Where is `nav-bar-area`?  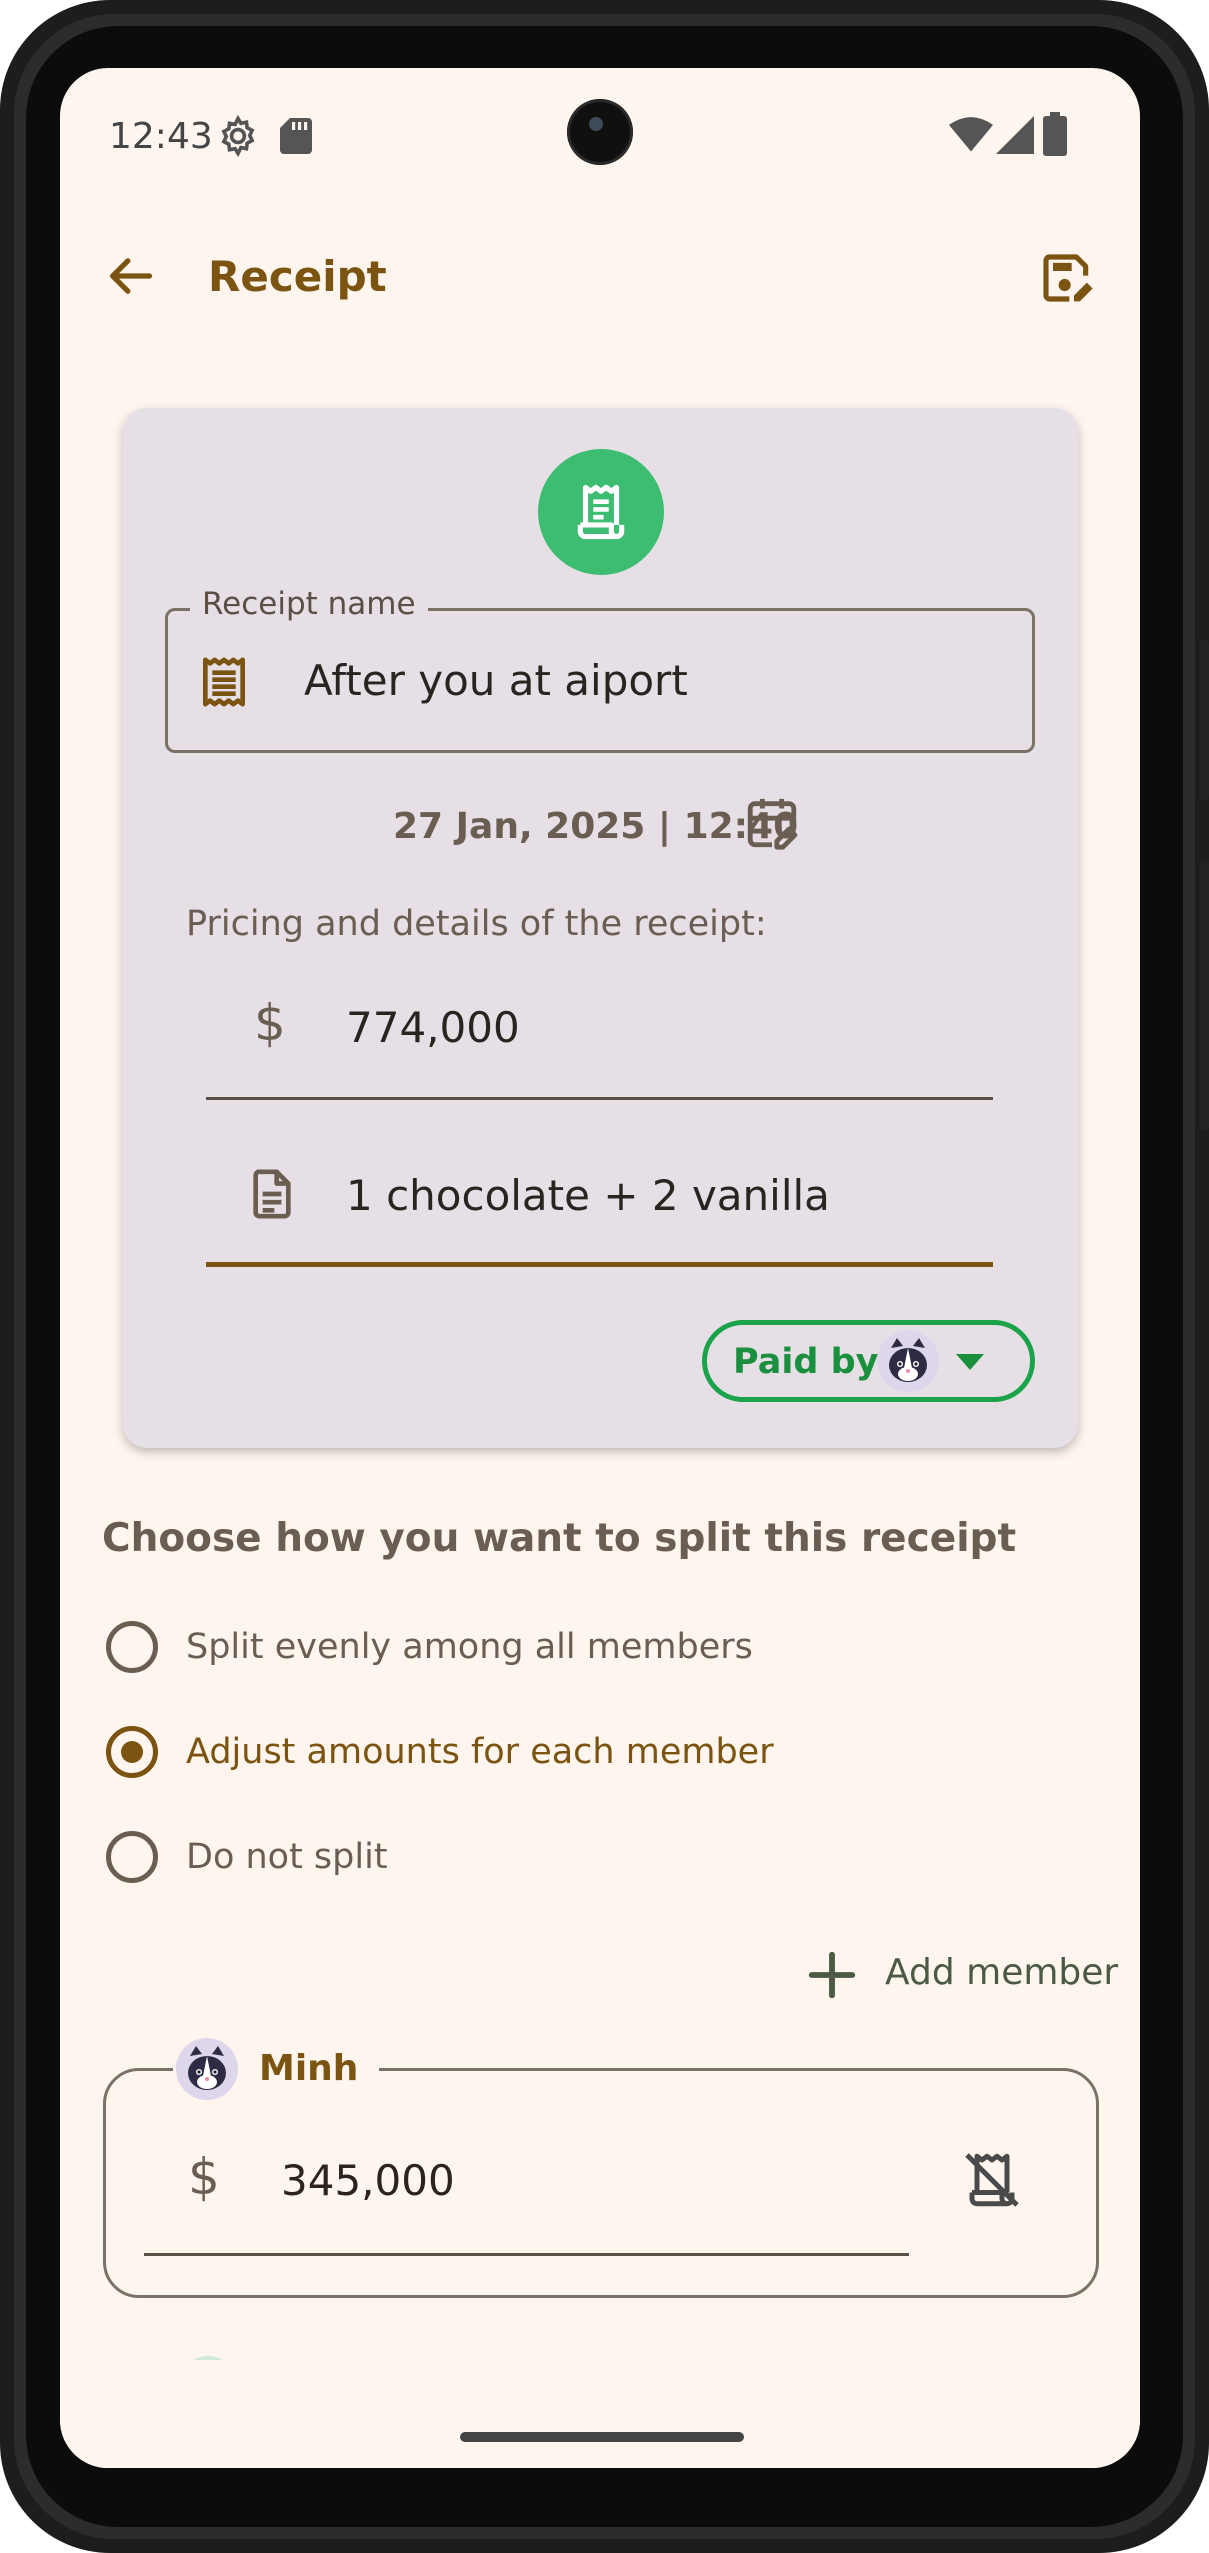 nav-bar-area is located at coordinates (600, 2414).